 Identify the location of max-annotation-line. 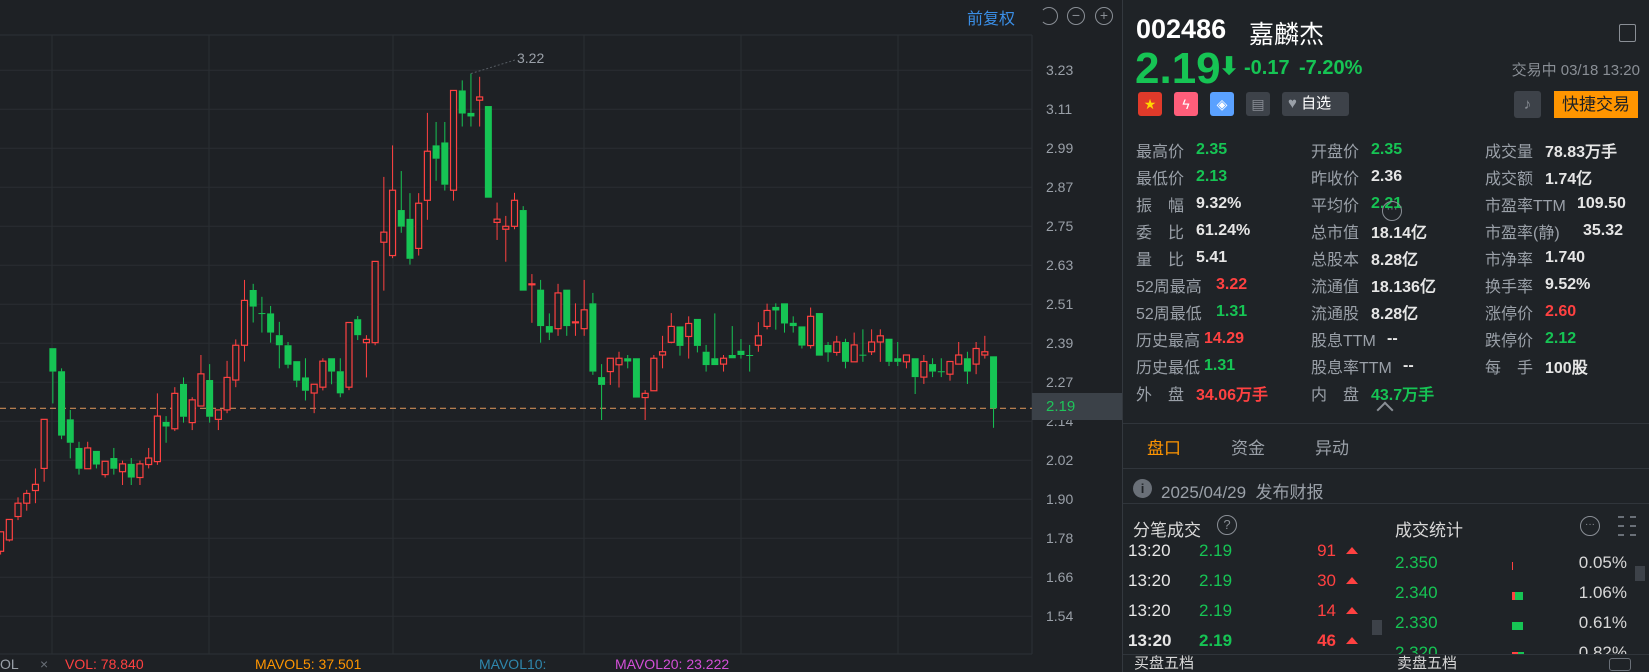
(493, 67).